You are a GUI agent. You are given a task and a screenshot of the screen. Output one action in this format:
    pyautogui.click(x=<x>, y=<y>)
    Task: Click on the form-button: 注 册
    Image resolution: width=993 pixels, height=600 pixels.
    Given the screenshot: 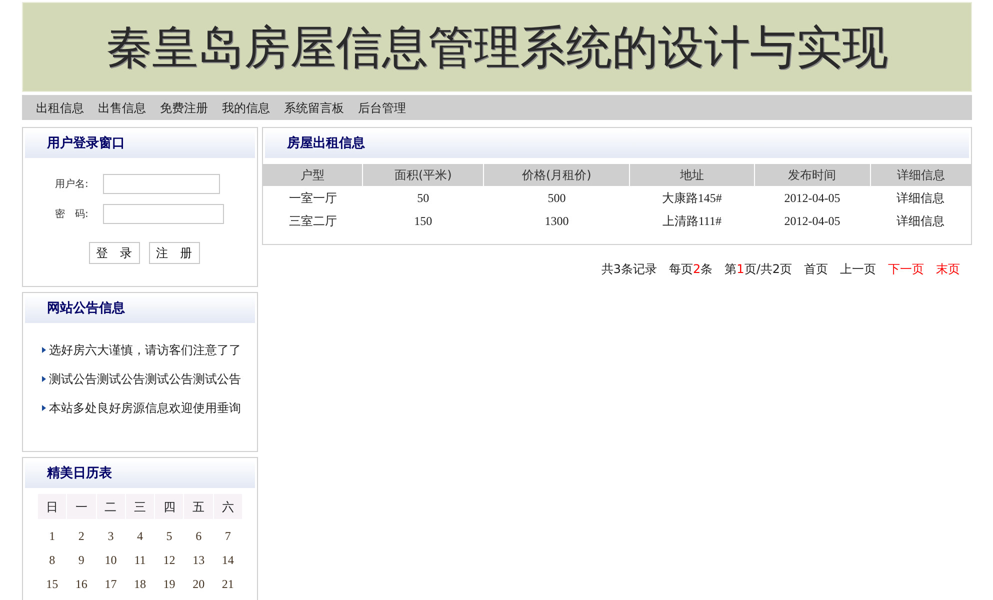 What is the action you would take?
    pyautogui.click(x=174, y=253)
    